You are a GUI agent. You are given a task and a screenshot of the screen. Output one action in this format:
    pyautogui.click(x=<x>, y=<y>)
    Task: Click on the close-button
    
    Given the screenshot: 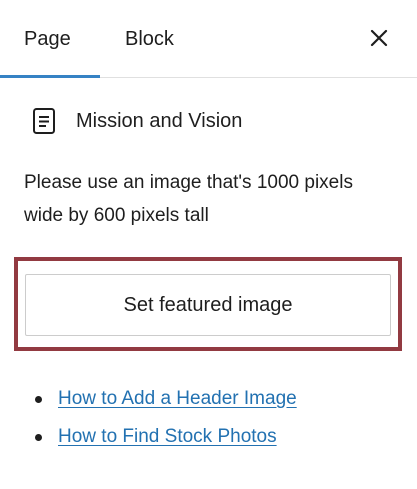 What is the action you would take?
    pyautogui.click(x=379, y=38)
    